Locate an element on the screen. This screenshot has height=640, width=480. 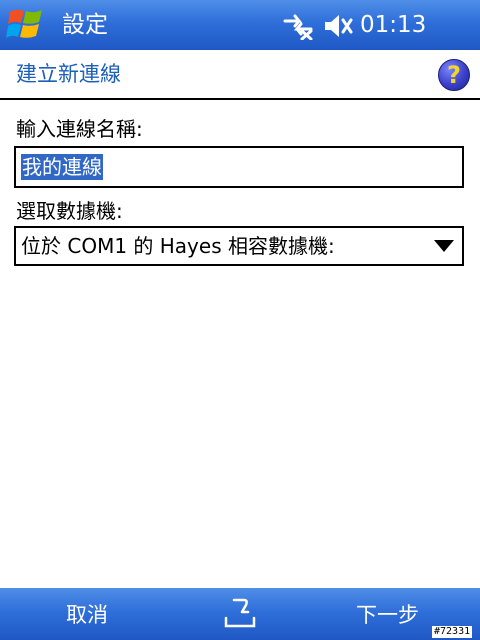
page-title: 建立新連線 is located at coordinates (68, 74).